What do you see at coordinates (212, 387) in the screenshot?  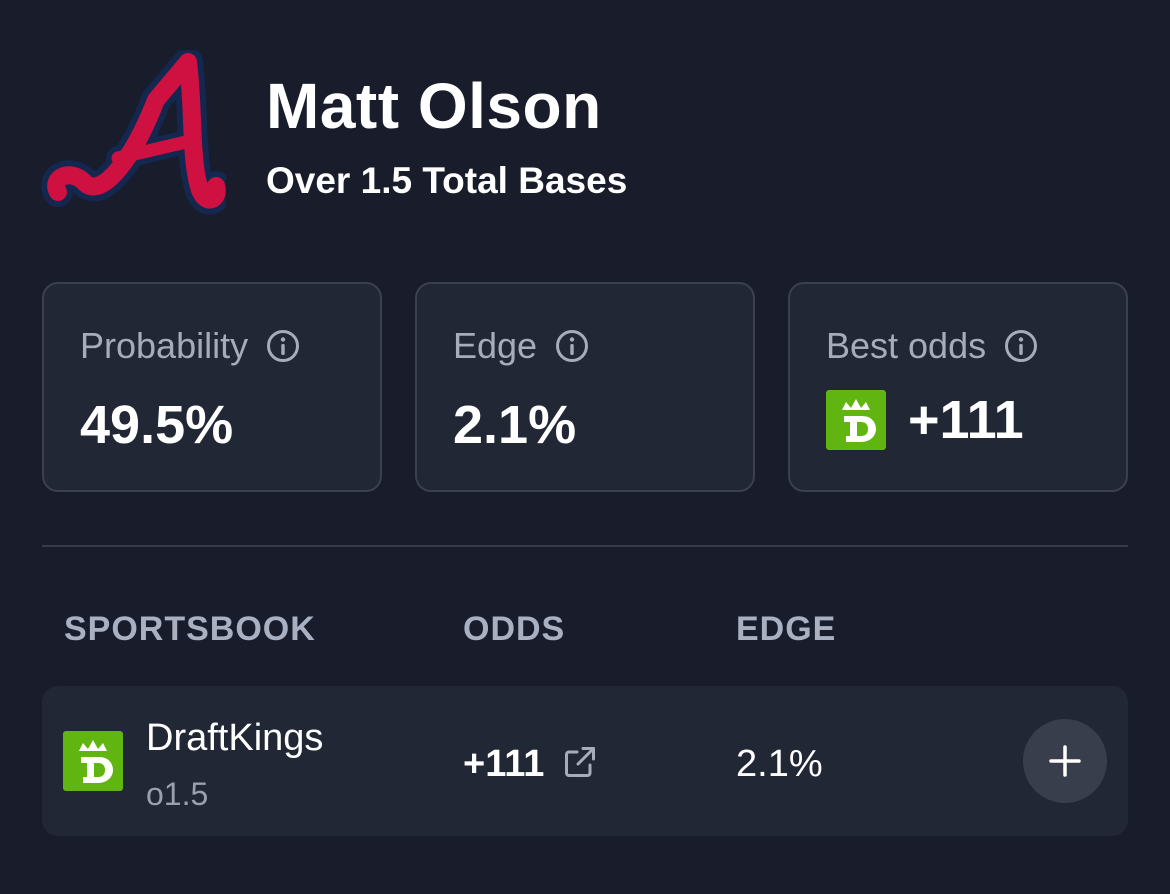 I see `probability-card: Probability 49.5%` at bounding box center [212, 387].